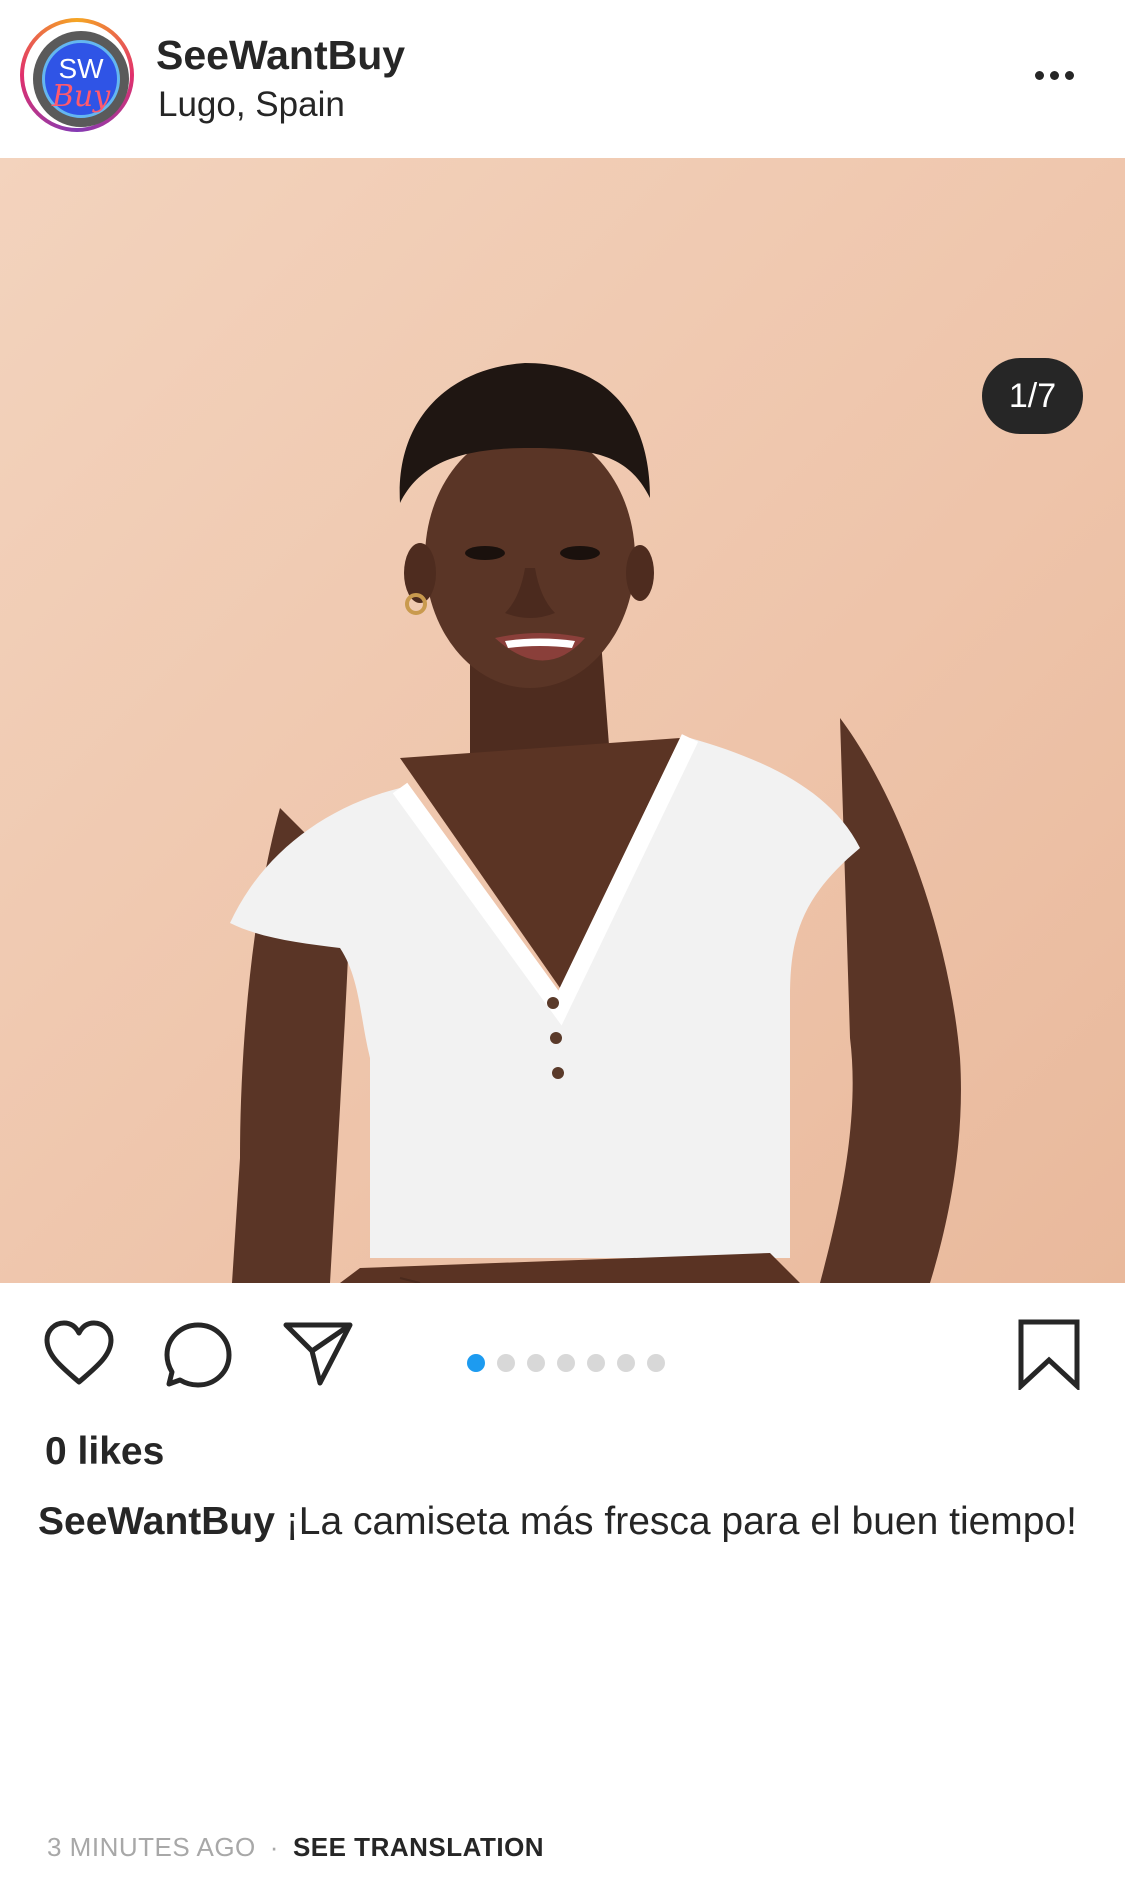  Describe the element at coordinates (318, 1356) in the screenshot. I see `paper-plane-icon` at that location.